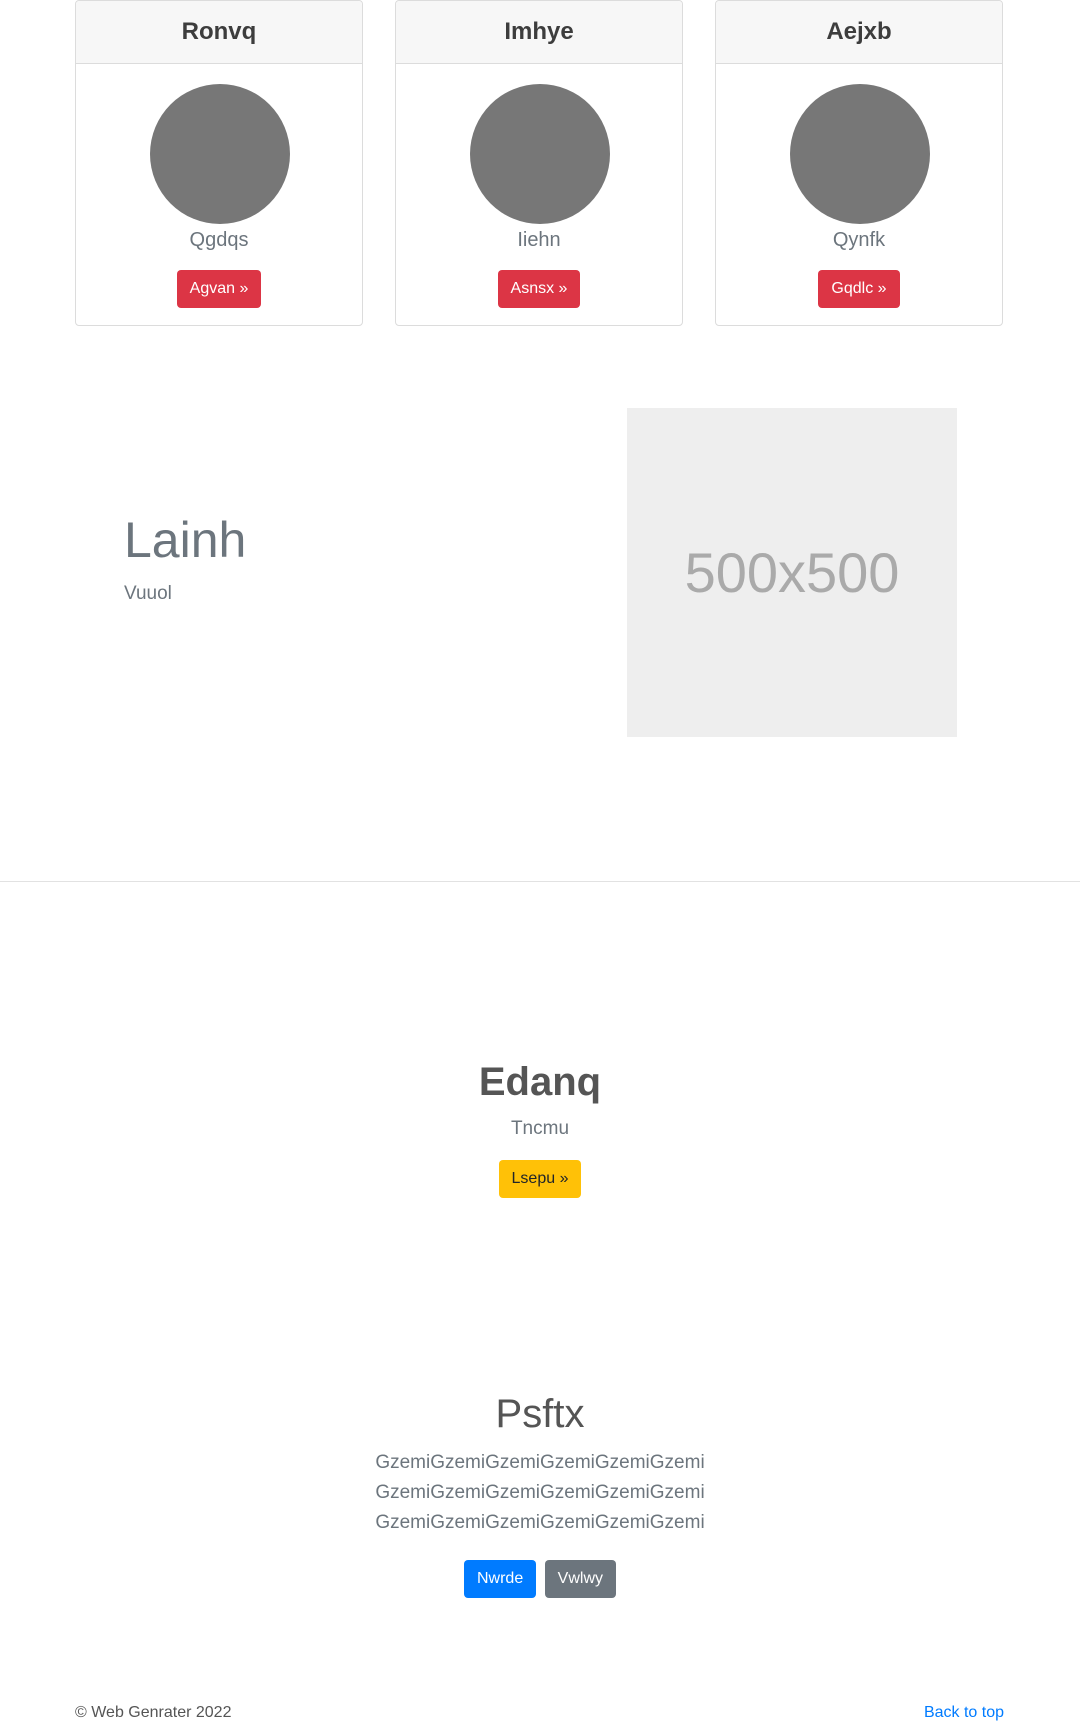 The image size is (1080, 1726). I want to click on placeholder-image: 500x500, so click(792, 572).